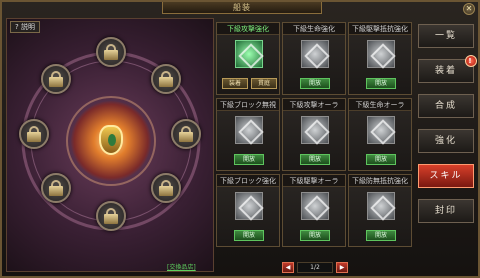 This screenshot has height=278, width=480. Describe the element at coordinates (380, 29) in the screenshot. I see `skill-title: 下級駆撃抵抗強化` at that location.